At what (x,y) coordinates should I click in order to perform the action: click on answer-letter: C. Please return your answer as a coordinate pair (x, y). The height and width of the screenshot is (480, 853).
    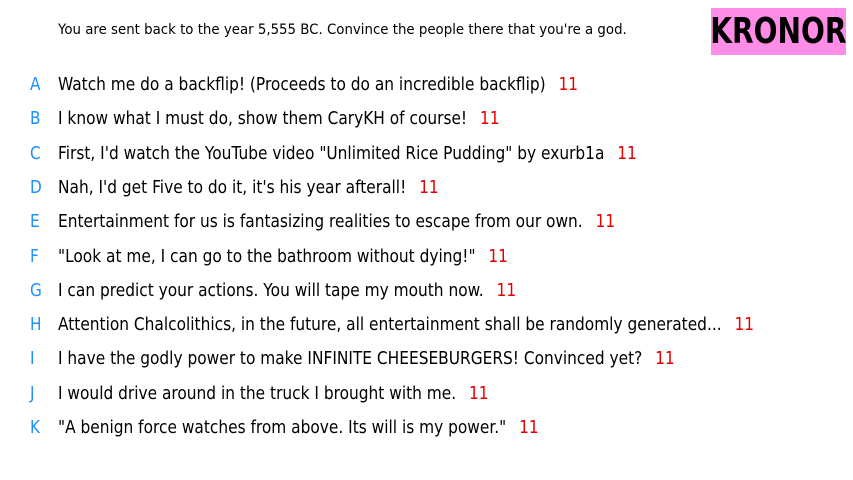
    Looking at the image, I should click on (35, 153).